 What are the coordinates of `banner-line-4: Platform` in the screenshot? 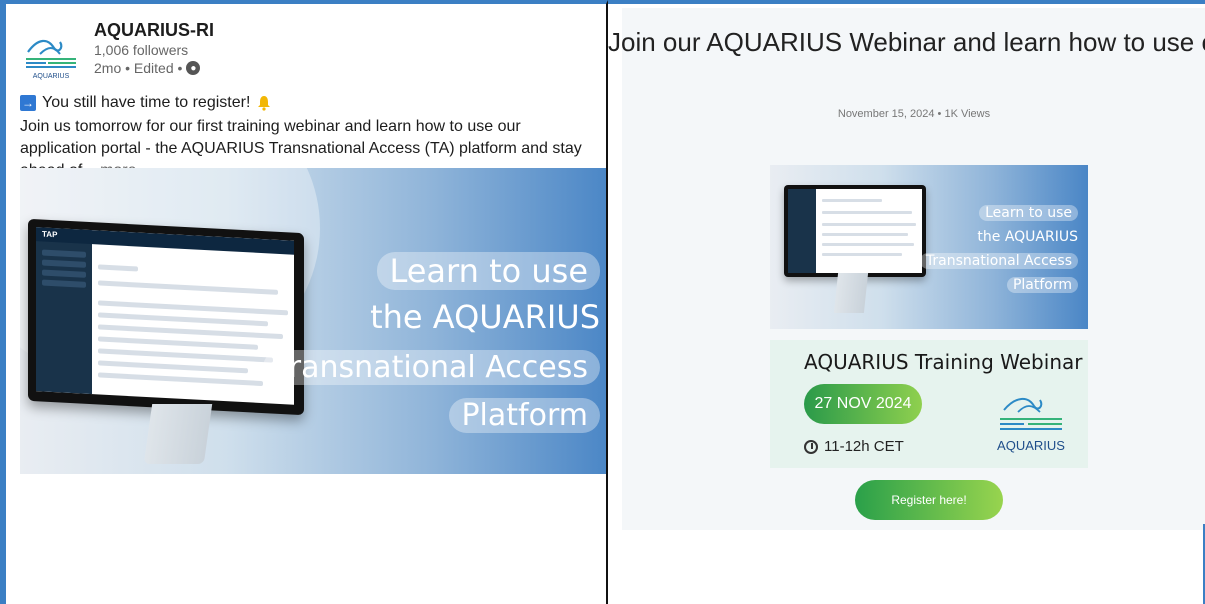 It's located at (1042, 285).